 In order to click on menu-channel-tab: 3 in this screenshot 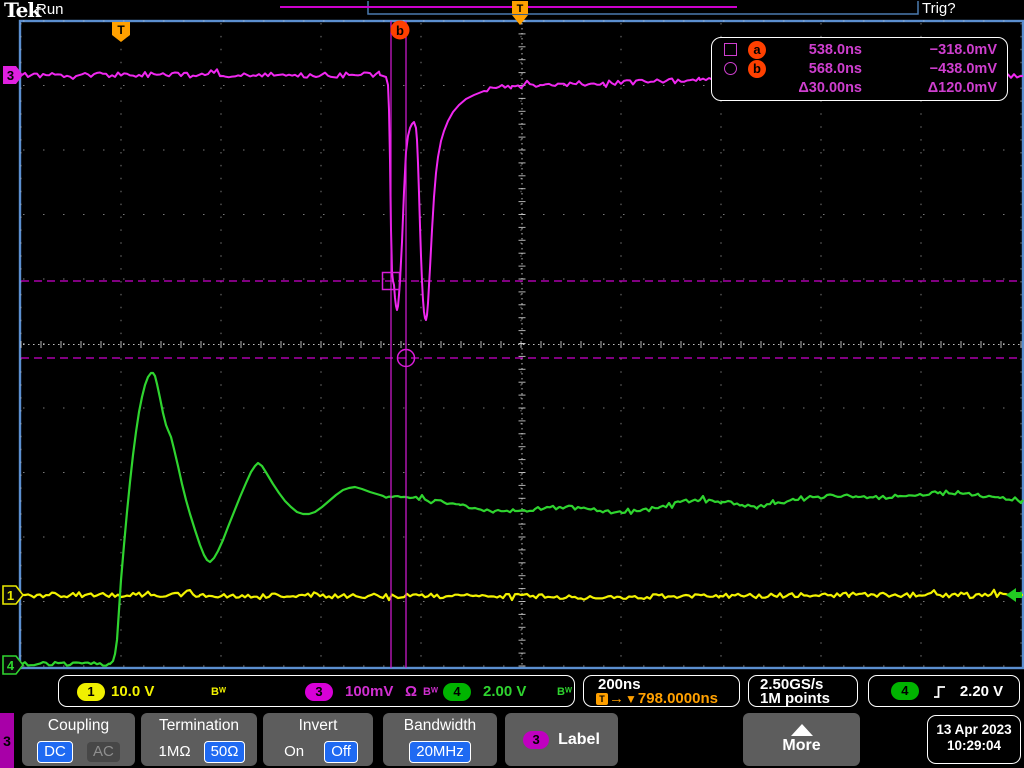, I will do `click(7, 740)`.